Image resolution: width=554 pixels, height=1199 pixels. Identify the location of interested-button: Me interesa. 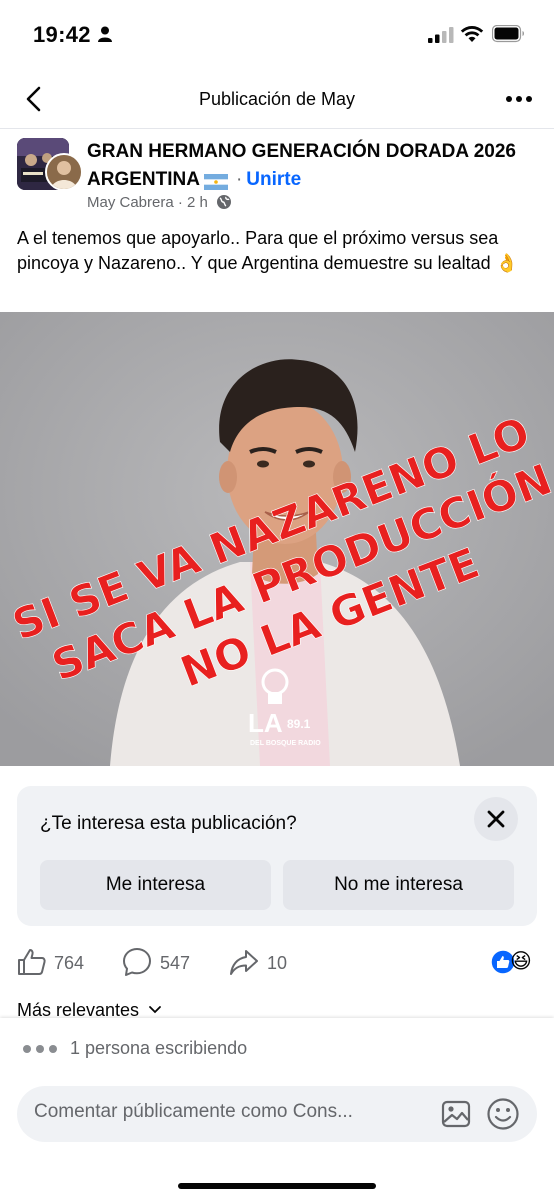
(155, 885).